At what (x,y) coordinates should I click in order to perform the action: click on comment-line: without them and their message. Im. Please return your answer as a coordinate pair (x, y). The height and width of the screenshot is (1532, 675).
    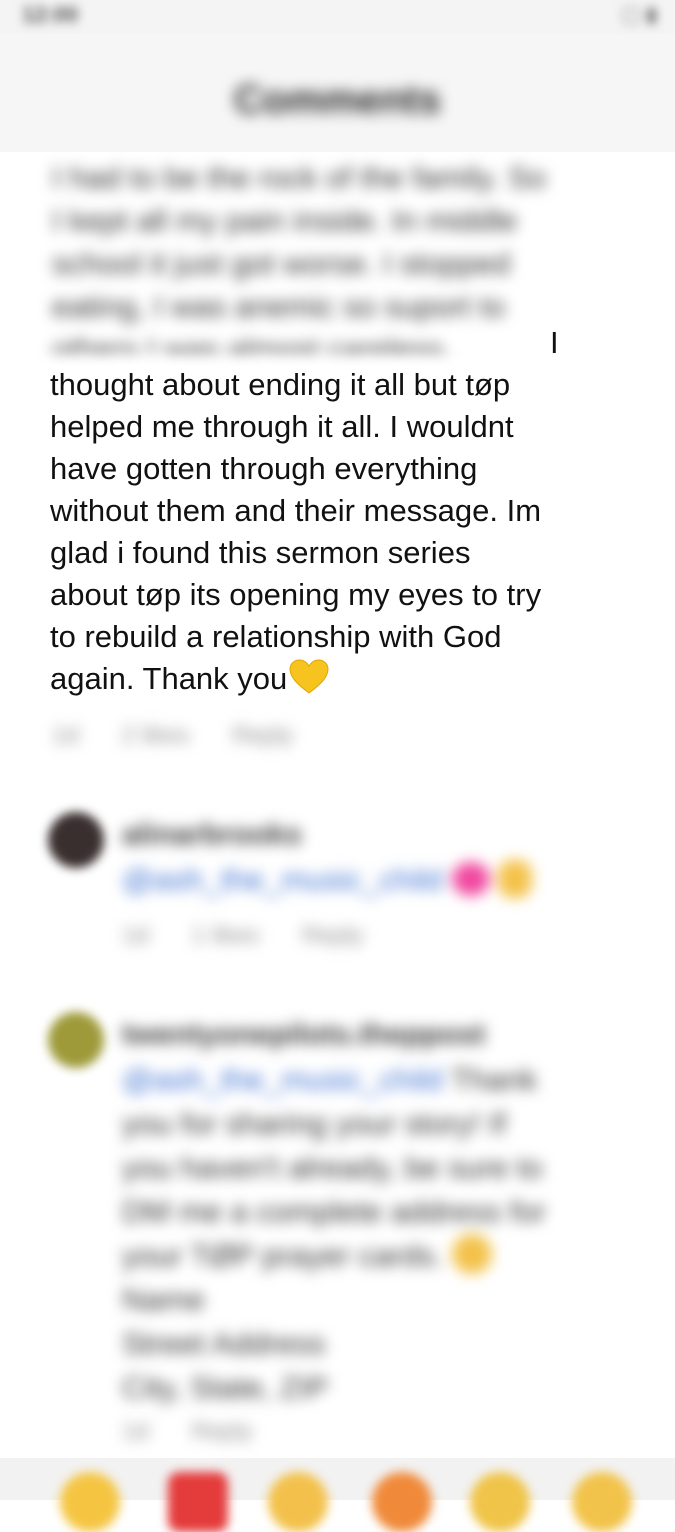
    Looking at the image, I should click on (296, 510).